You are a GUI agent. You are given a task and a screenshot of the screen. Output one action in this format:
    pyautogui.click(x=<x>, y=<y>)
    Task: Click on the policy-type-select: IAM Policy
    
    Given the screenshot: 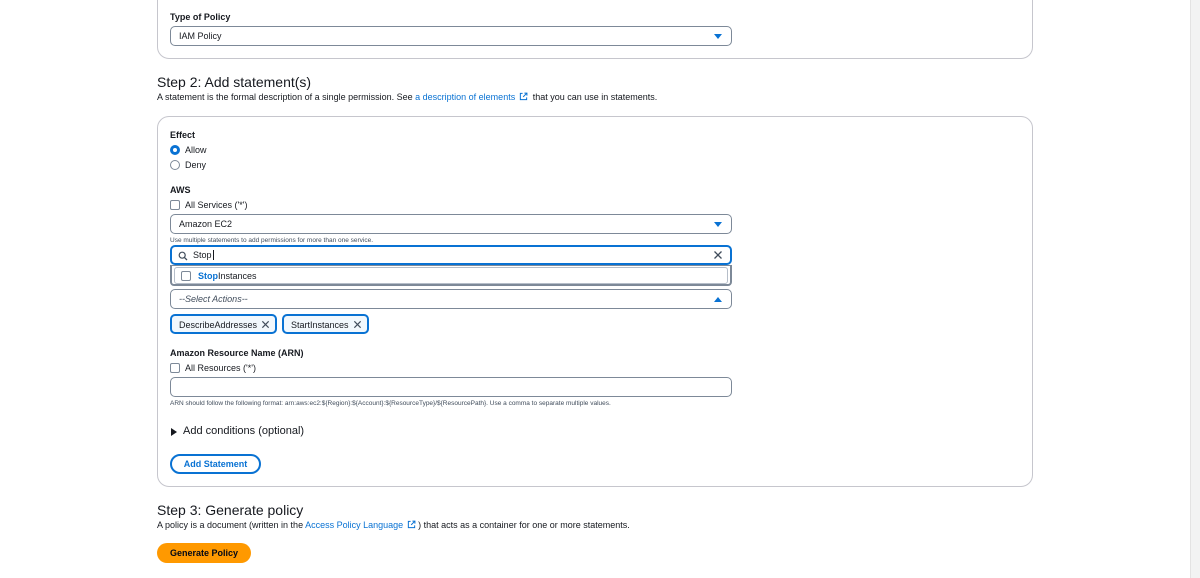 What is the action you would take?
    pyautogui.click(x=451, y=36)
    